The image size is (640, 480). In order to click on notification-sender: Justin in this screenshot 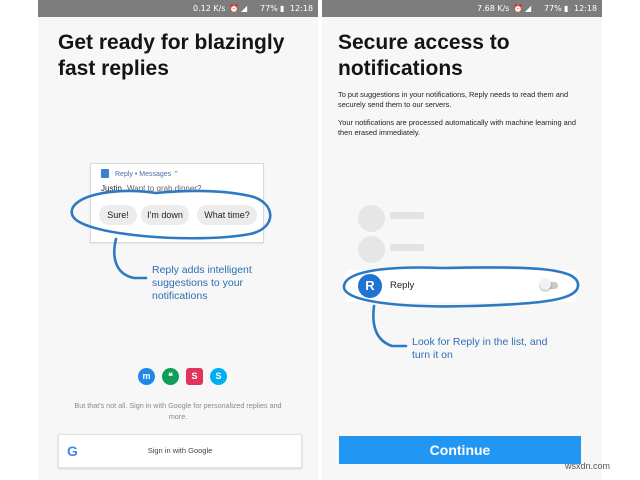, I will do `click(111, 188)`.